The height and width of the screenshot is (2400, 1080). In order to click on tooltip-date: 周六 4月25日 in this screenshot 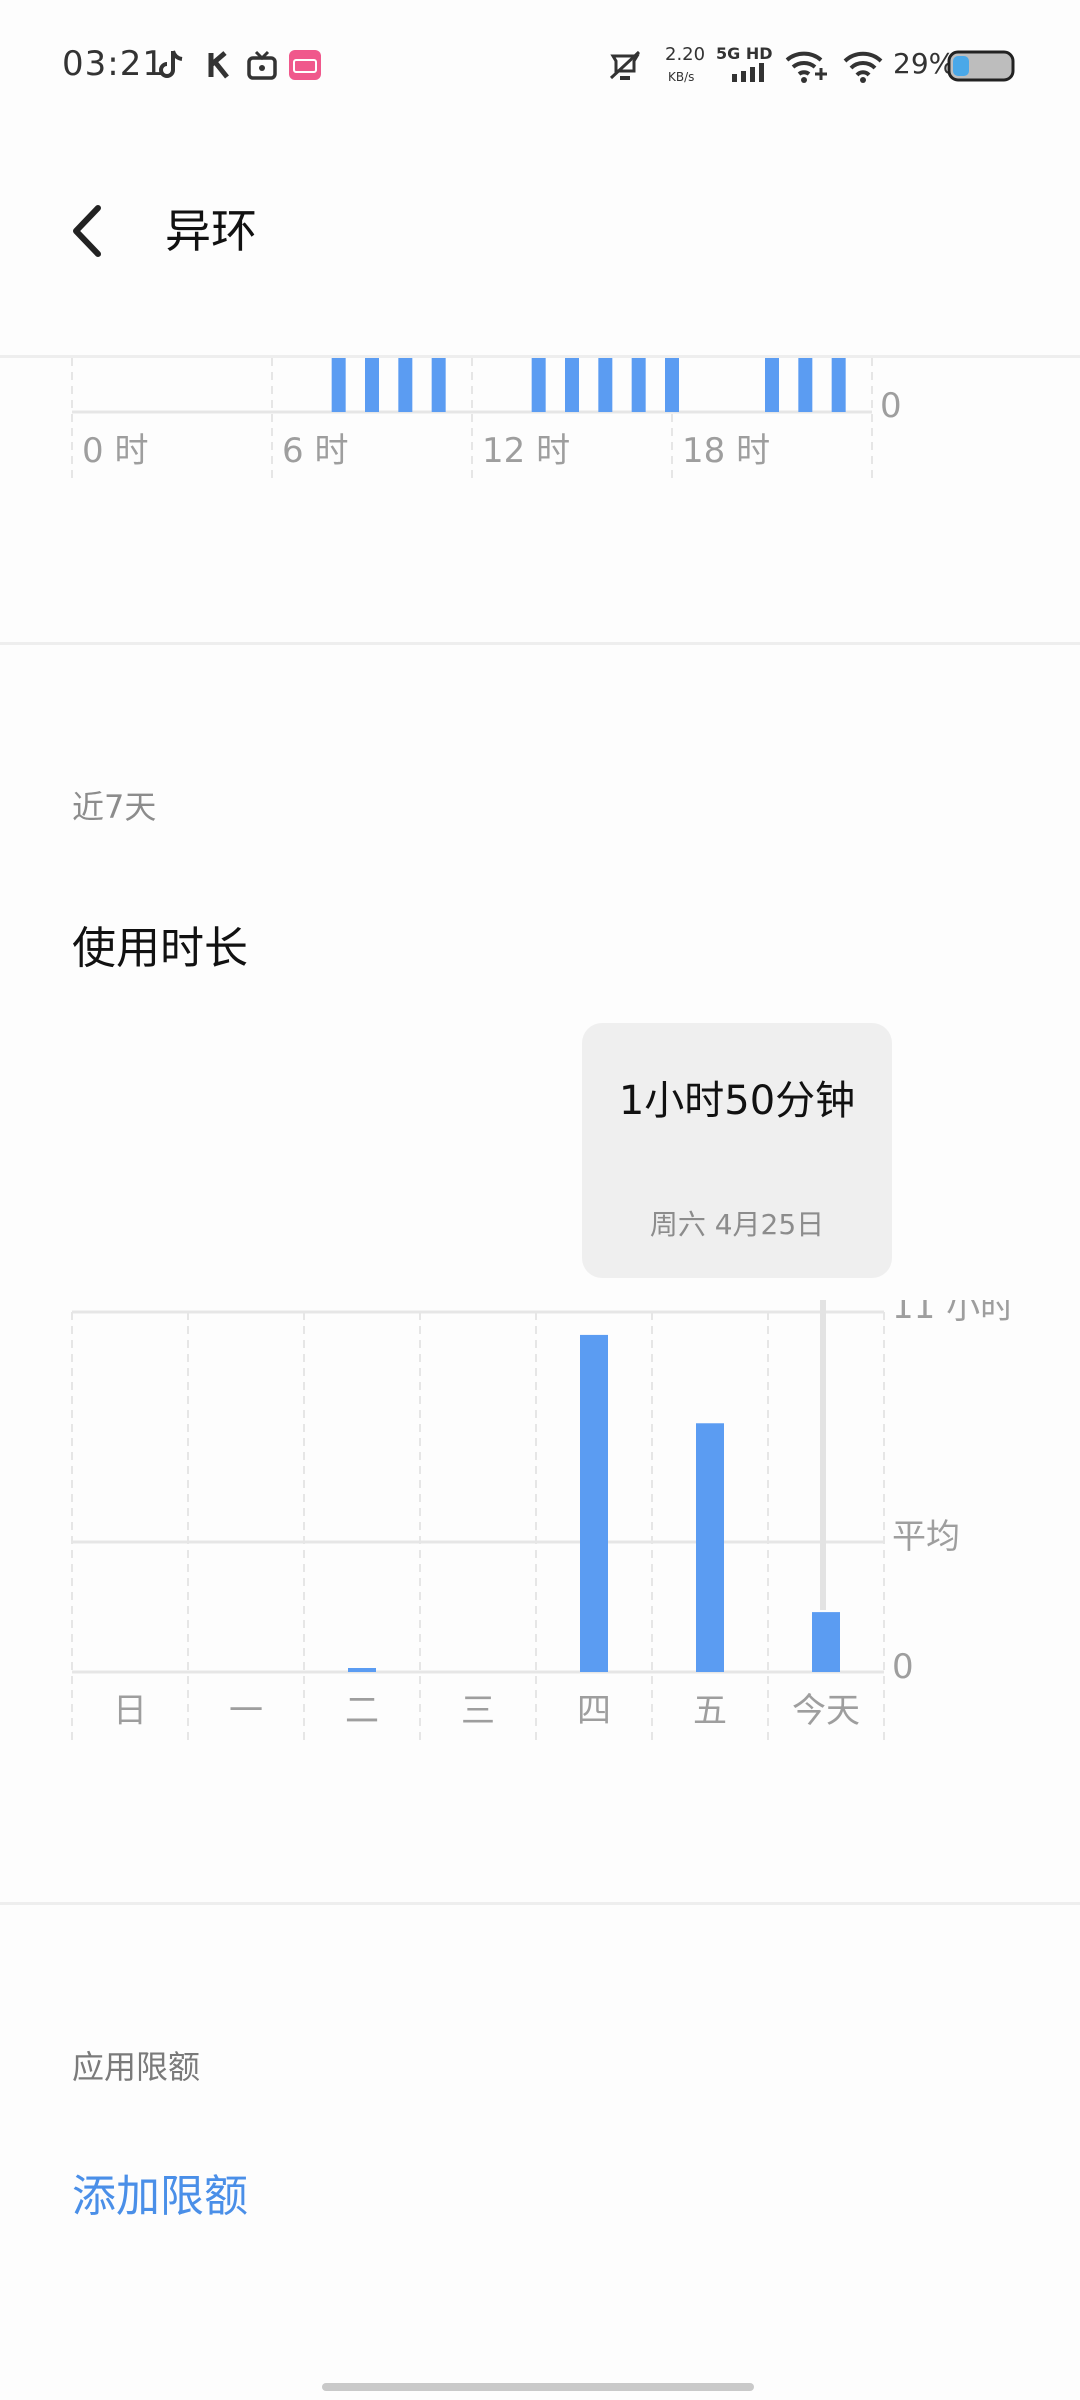, I will do `click(737, 1224)`.